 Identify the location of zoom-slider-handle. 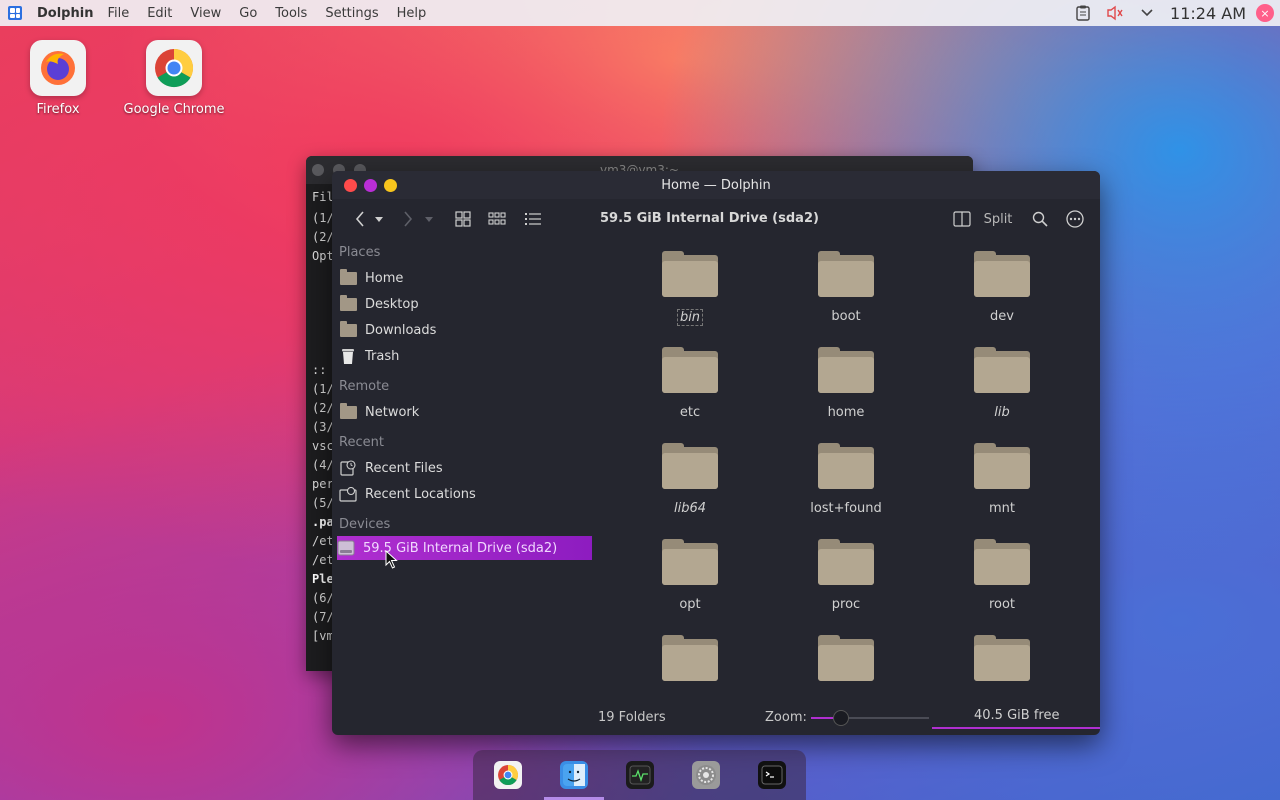
(841, 718).